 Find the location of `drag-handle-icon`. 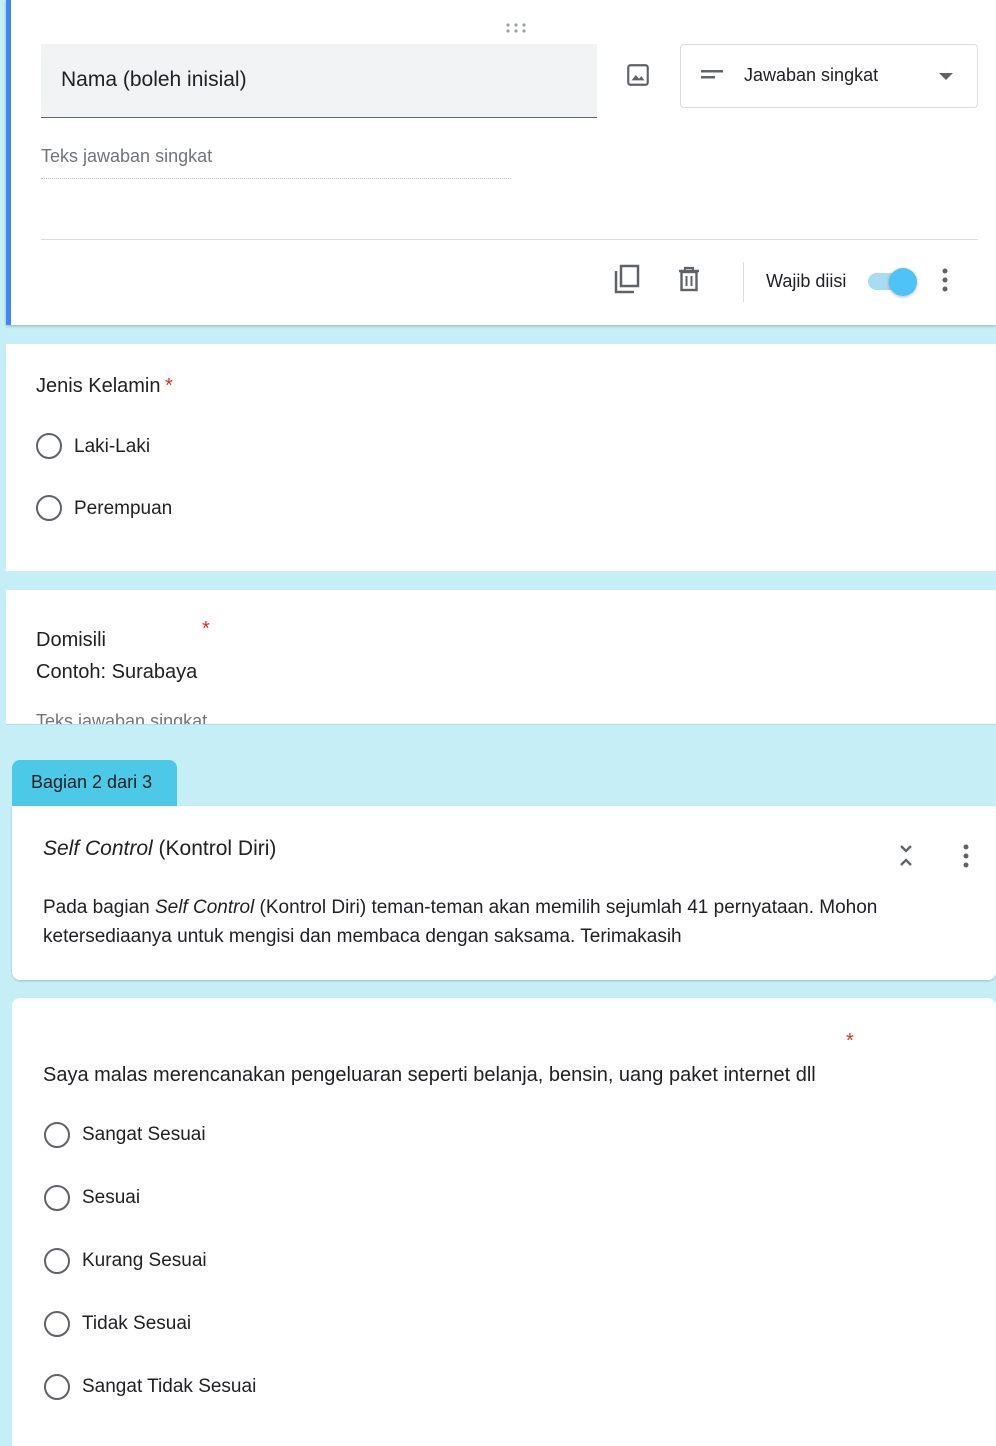

drag-handle-icon is located at coordinates (516, 28).